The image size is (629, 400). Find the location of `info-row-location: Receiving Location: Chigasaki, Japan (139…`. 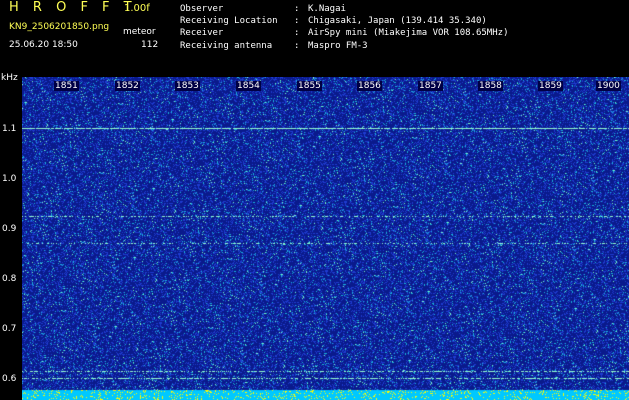

info-row-location: Receiving Location: Chigasaki, Japan (139… is located at coordinates (344, 21).